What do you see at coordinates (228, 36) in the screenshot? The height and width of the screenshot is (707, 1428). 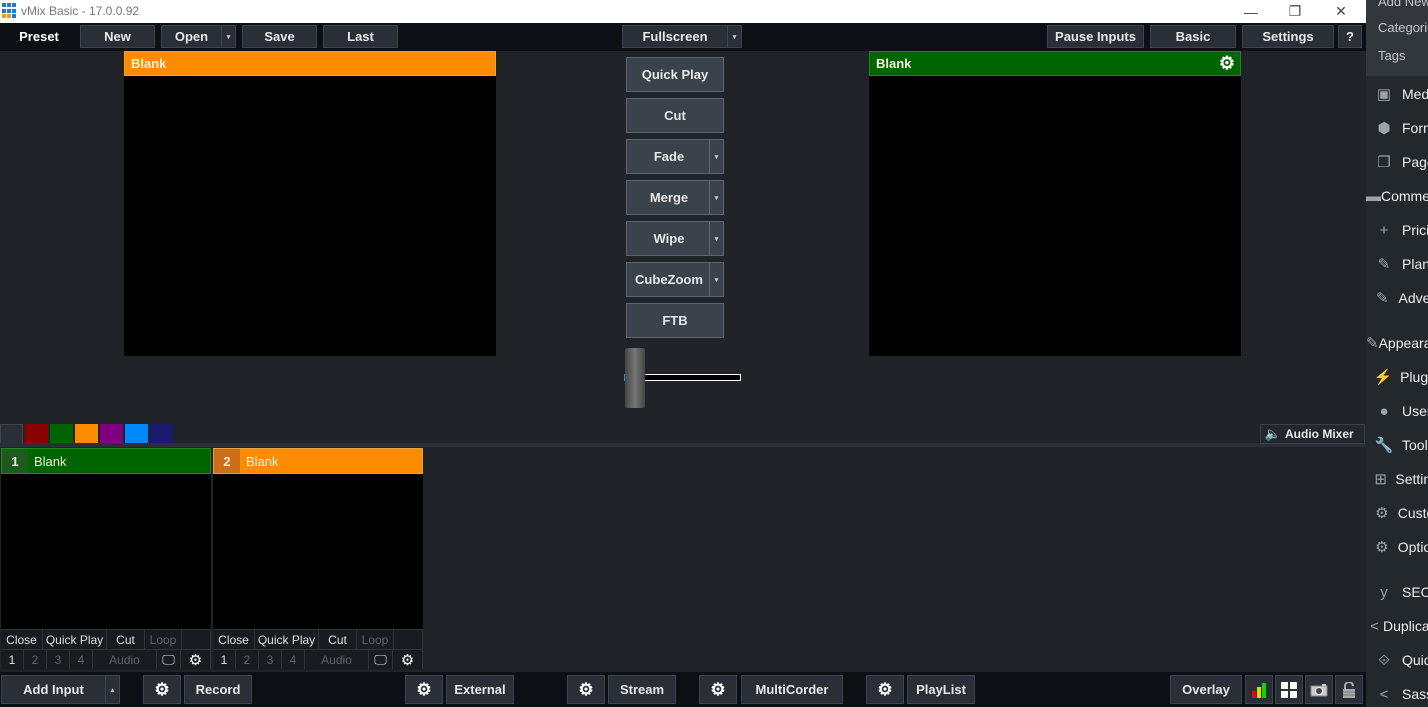 I see `open-dropdown-caret-icon: ▾` at bounding box center [228, 36].